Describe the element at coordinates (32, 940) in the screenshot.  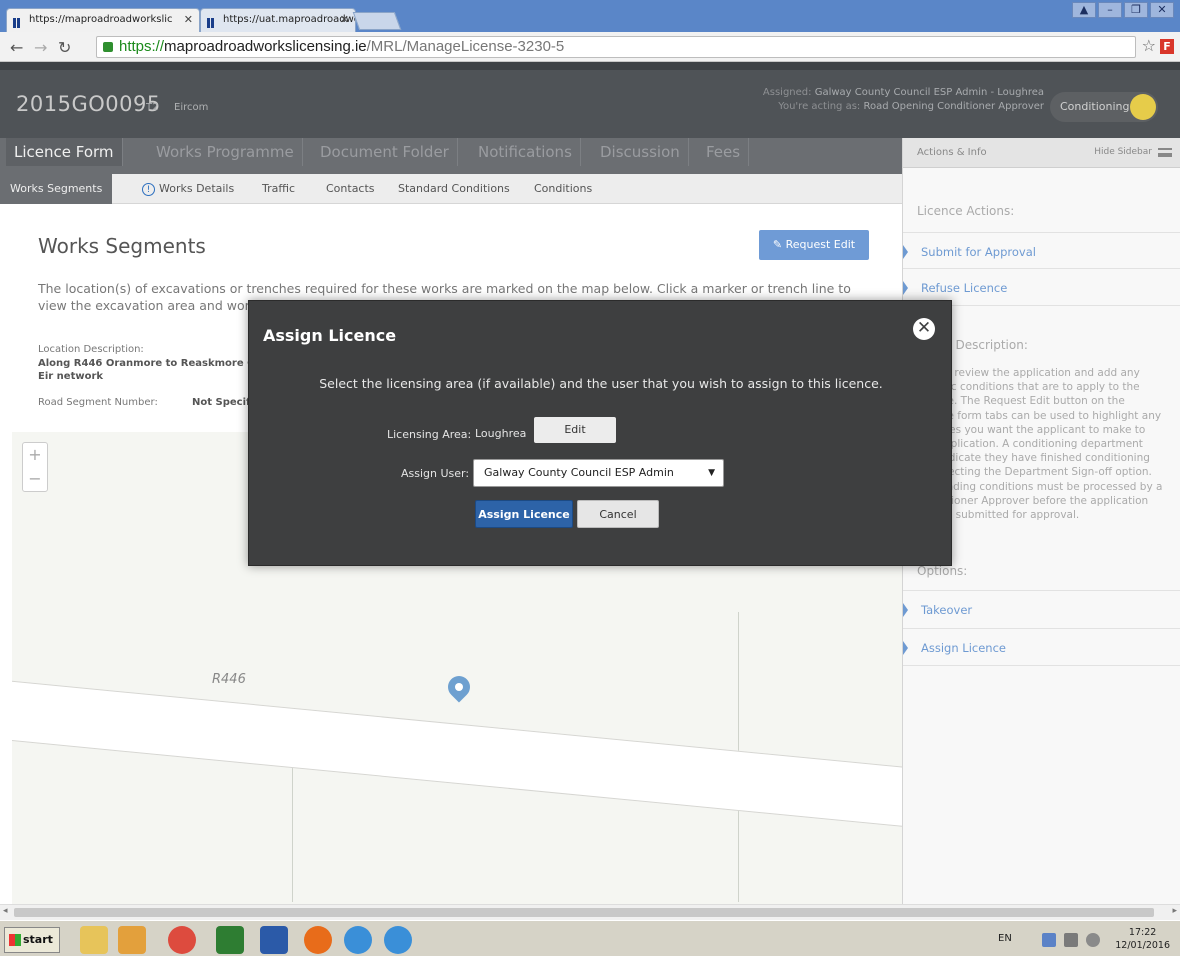
I see `start-button: start` at that location.